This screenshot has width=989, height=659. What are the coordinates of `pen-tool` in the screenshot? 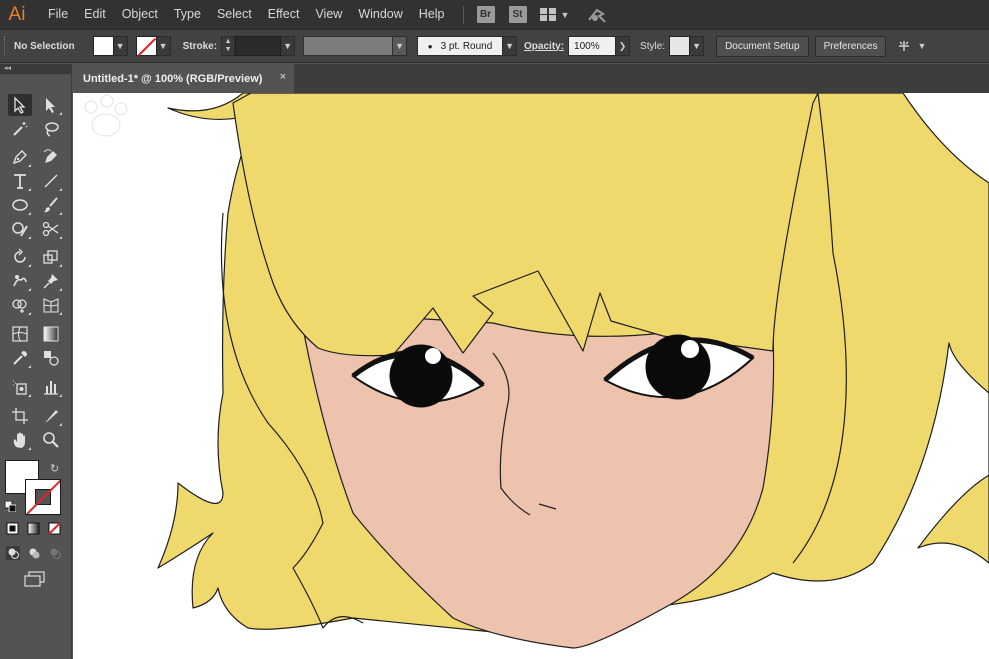 It's located at (20, 157).